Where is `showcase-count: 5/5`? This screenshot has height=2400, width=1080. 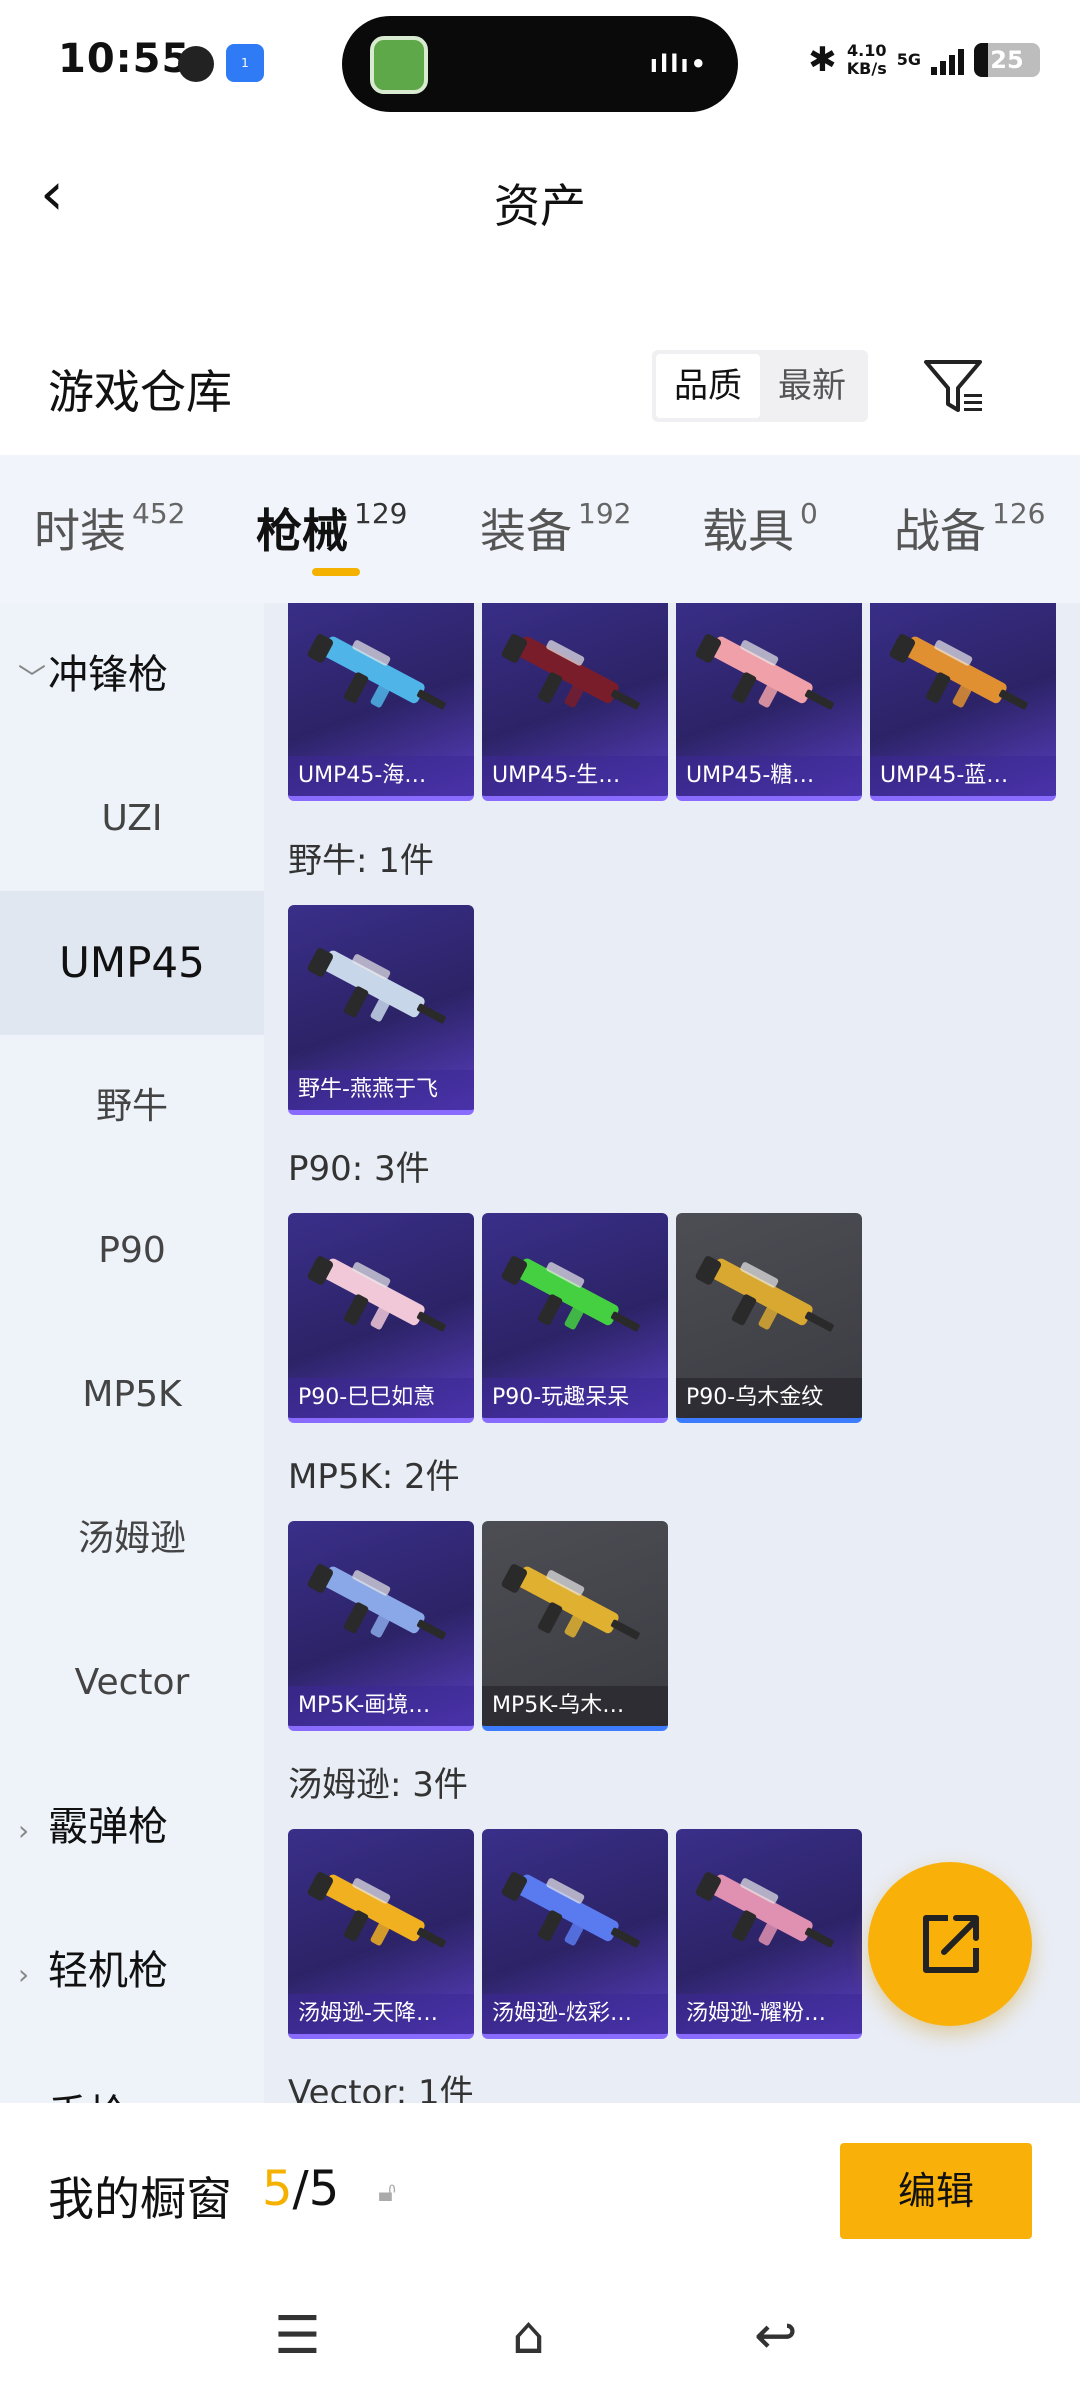
showcase-count: 5/5 is located at coordinates (301, 2189).